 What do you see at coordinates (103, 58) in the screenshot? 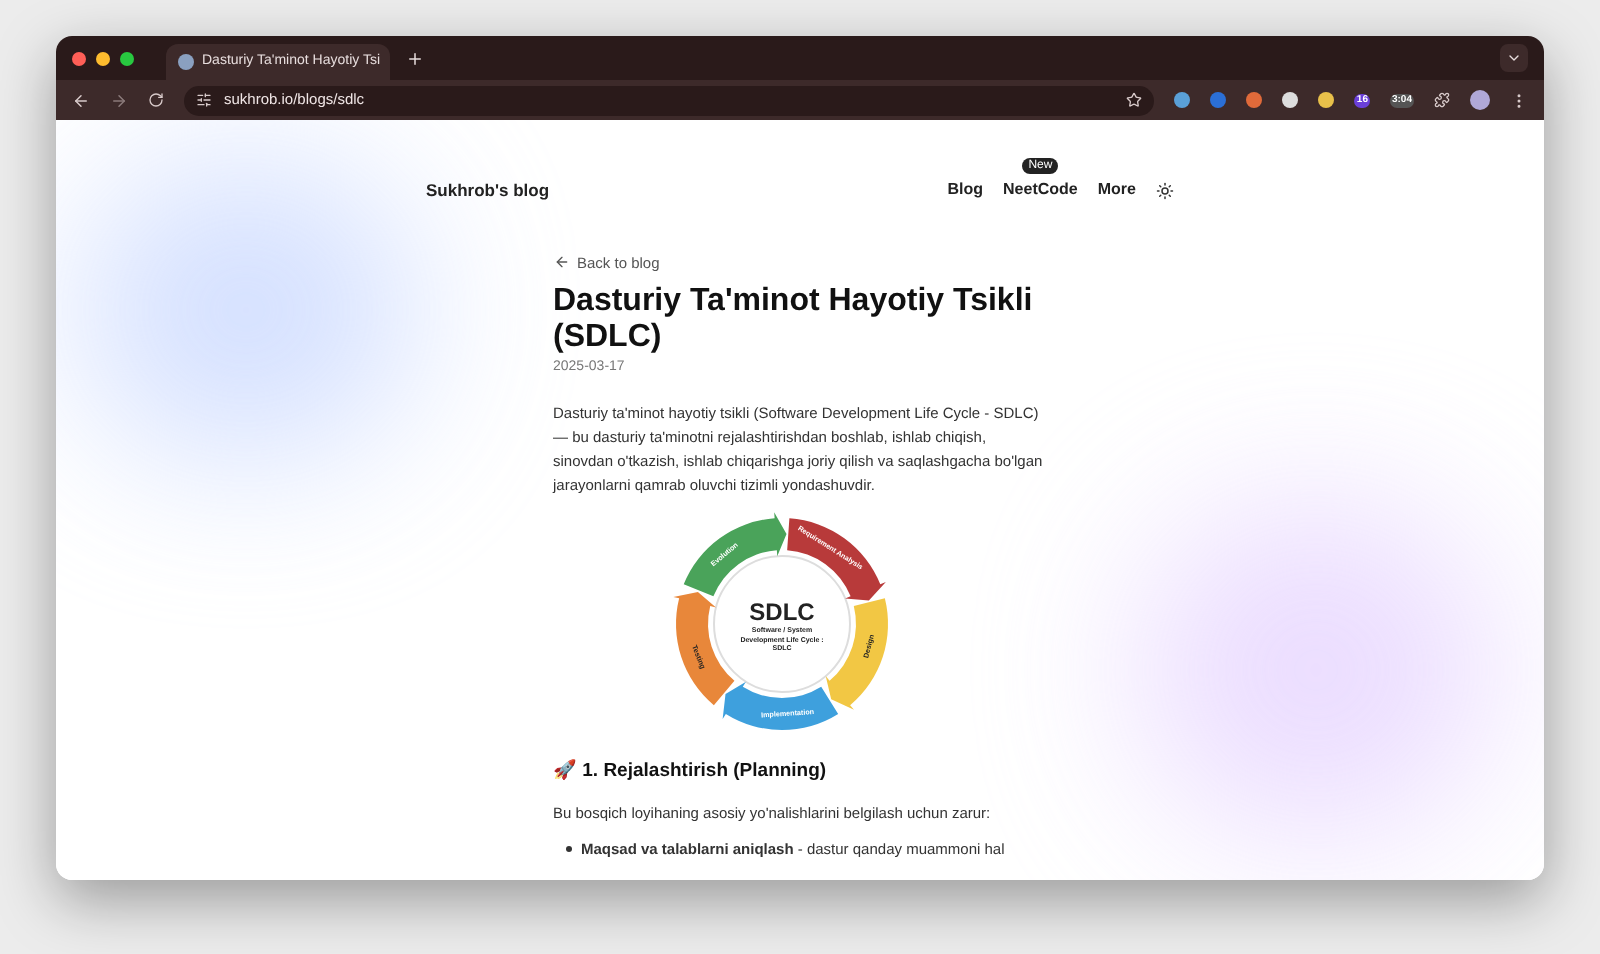
I see `minimize-window-icon` at bounding box center [103, 58].